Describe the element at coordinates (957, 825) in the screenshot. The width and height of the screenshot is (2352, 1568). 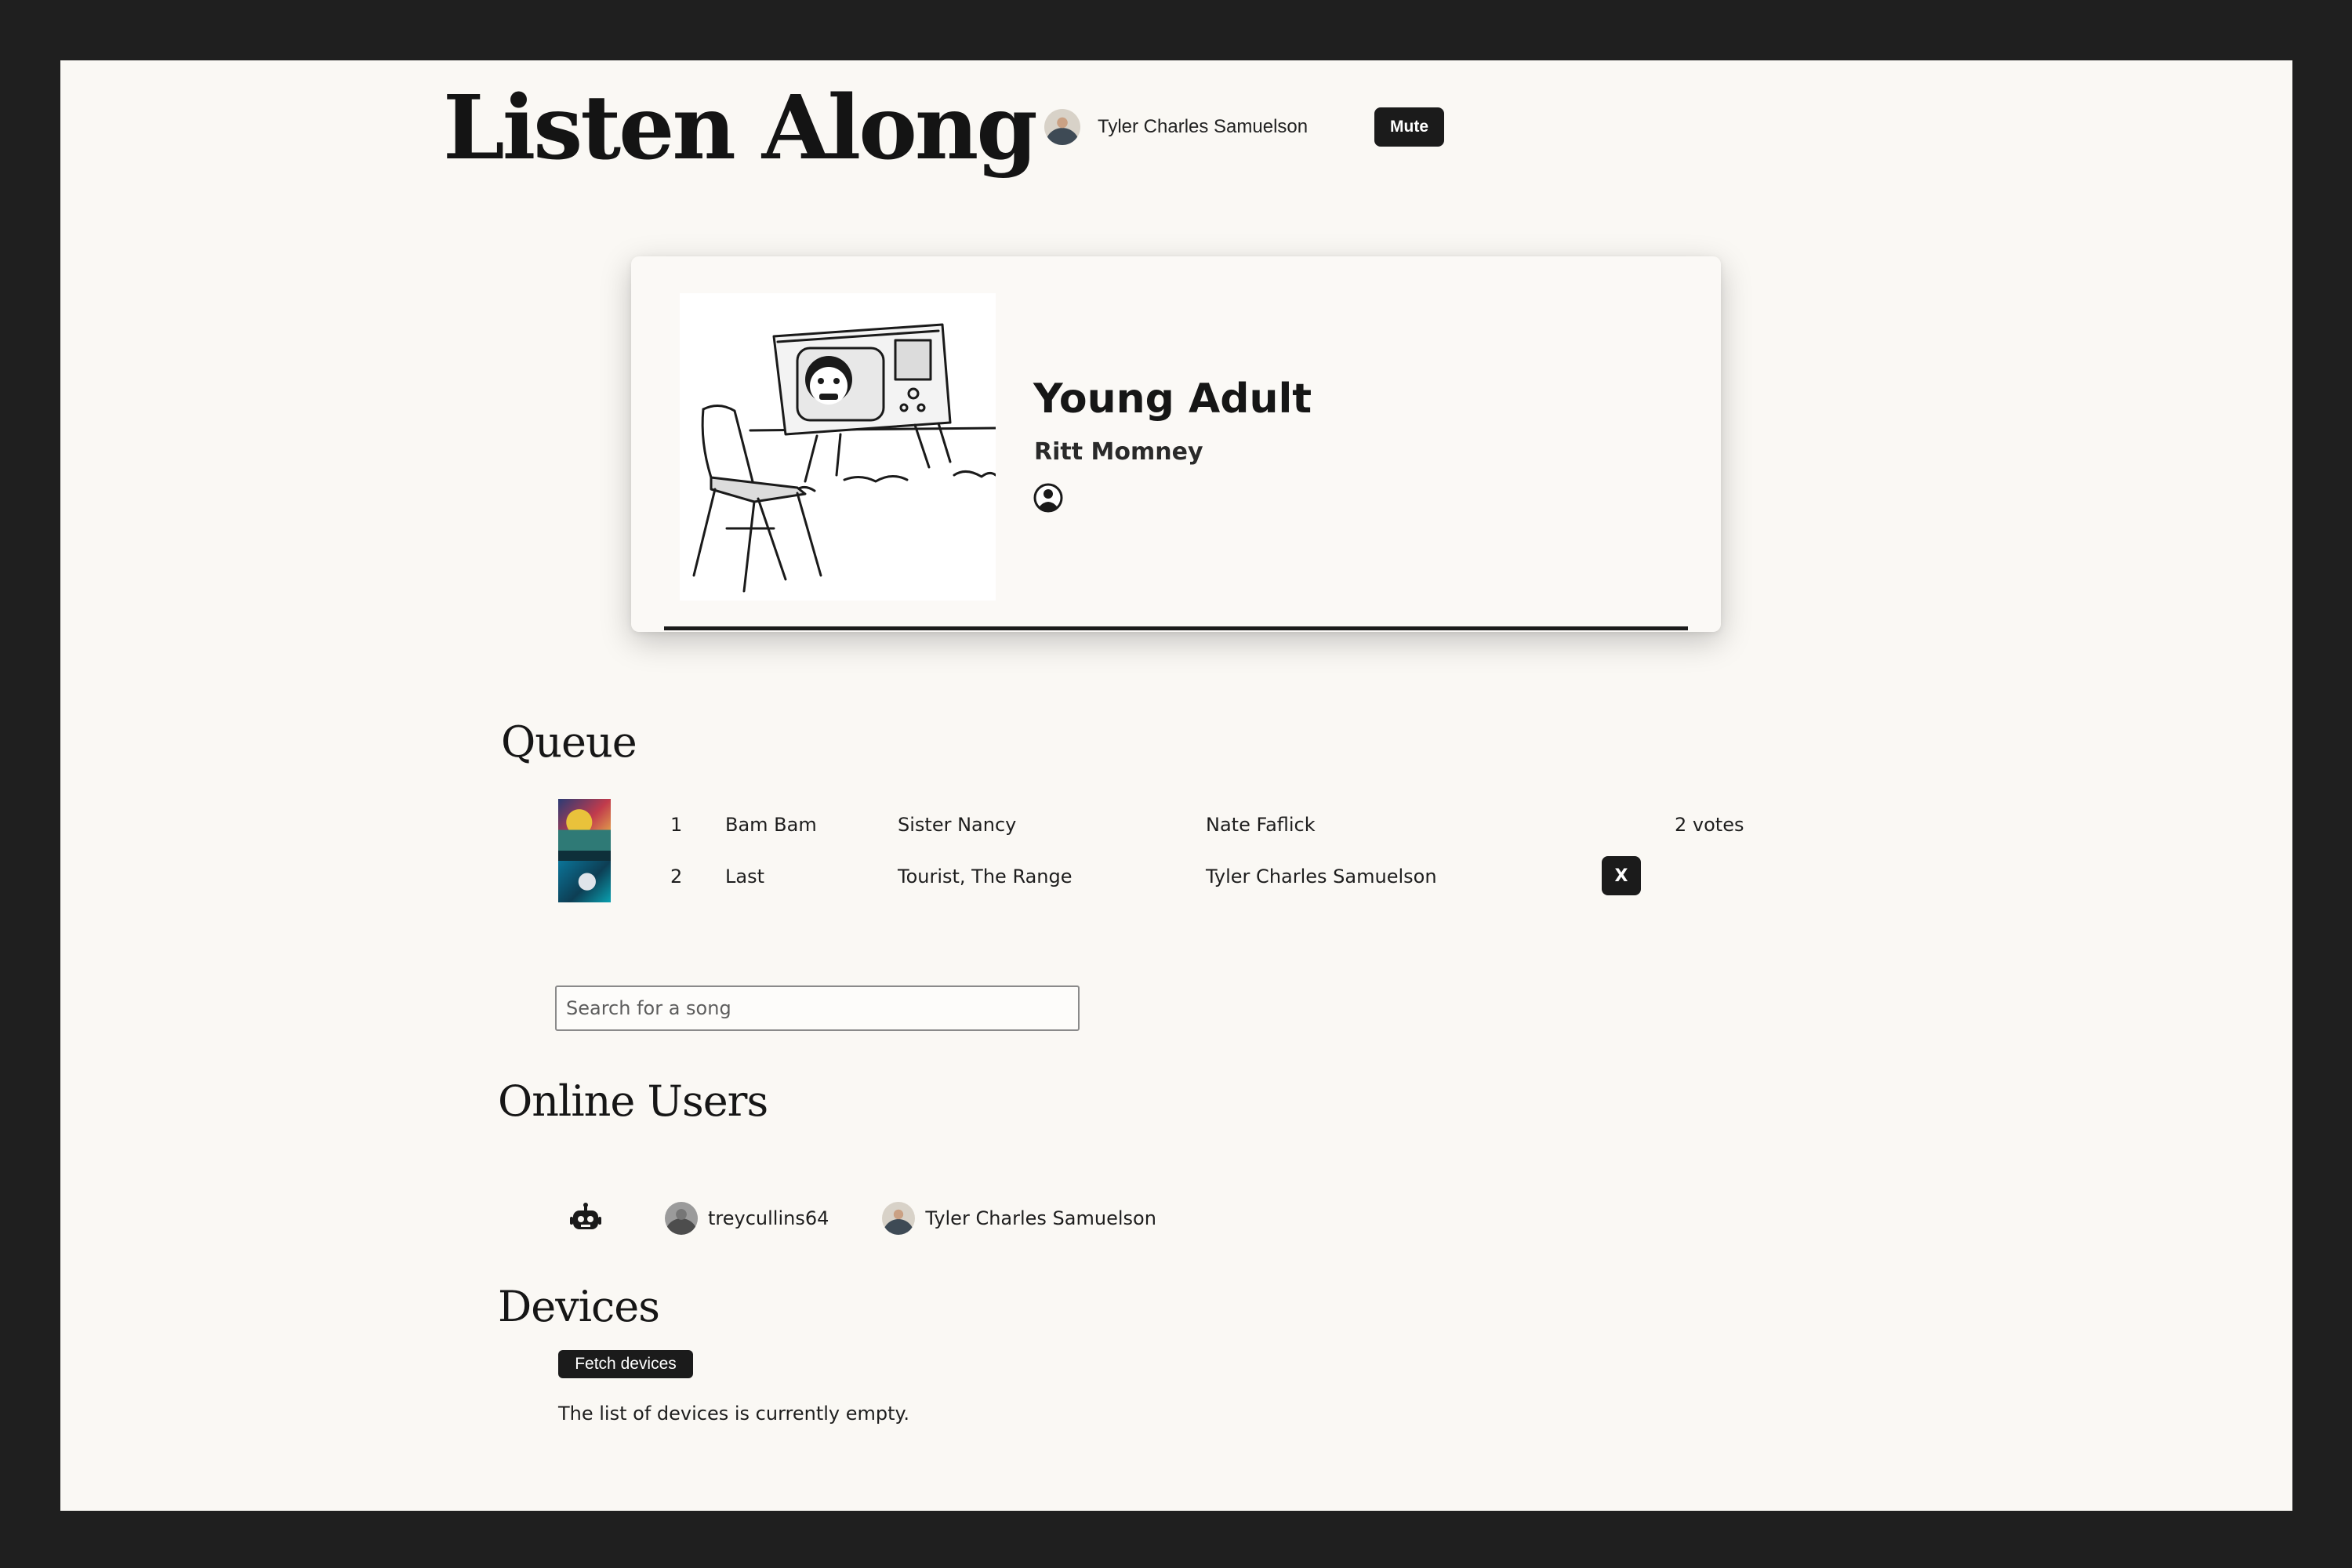
I see `queue-song-artist: Sister Nancy` at that location.